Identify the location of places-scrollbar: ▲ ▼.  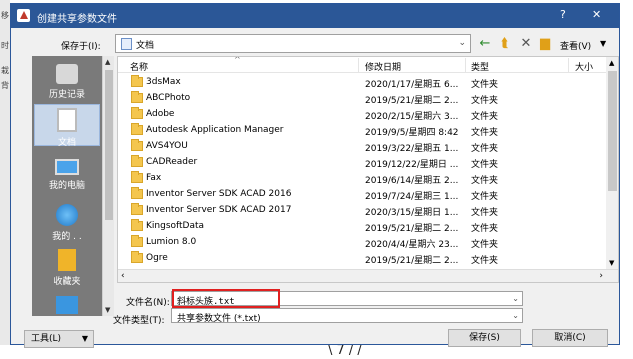
(108, 186).